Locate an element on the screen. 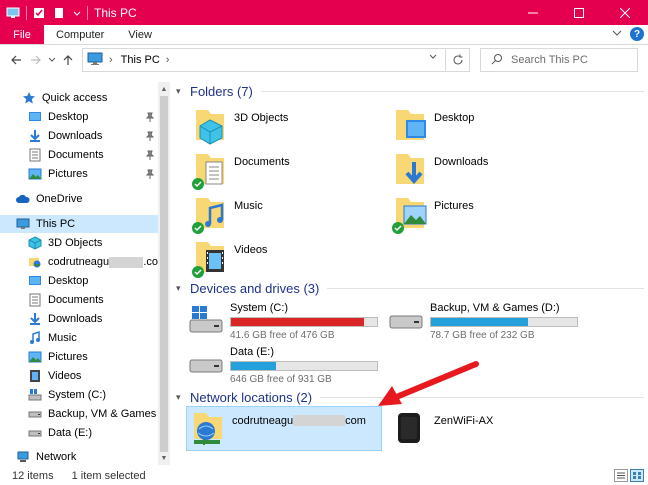 The image size is (648, 485). cube-icon is located at coordinates (35, 243).